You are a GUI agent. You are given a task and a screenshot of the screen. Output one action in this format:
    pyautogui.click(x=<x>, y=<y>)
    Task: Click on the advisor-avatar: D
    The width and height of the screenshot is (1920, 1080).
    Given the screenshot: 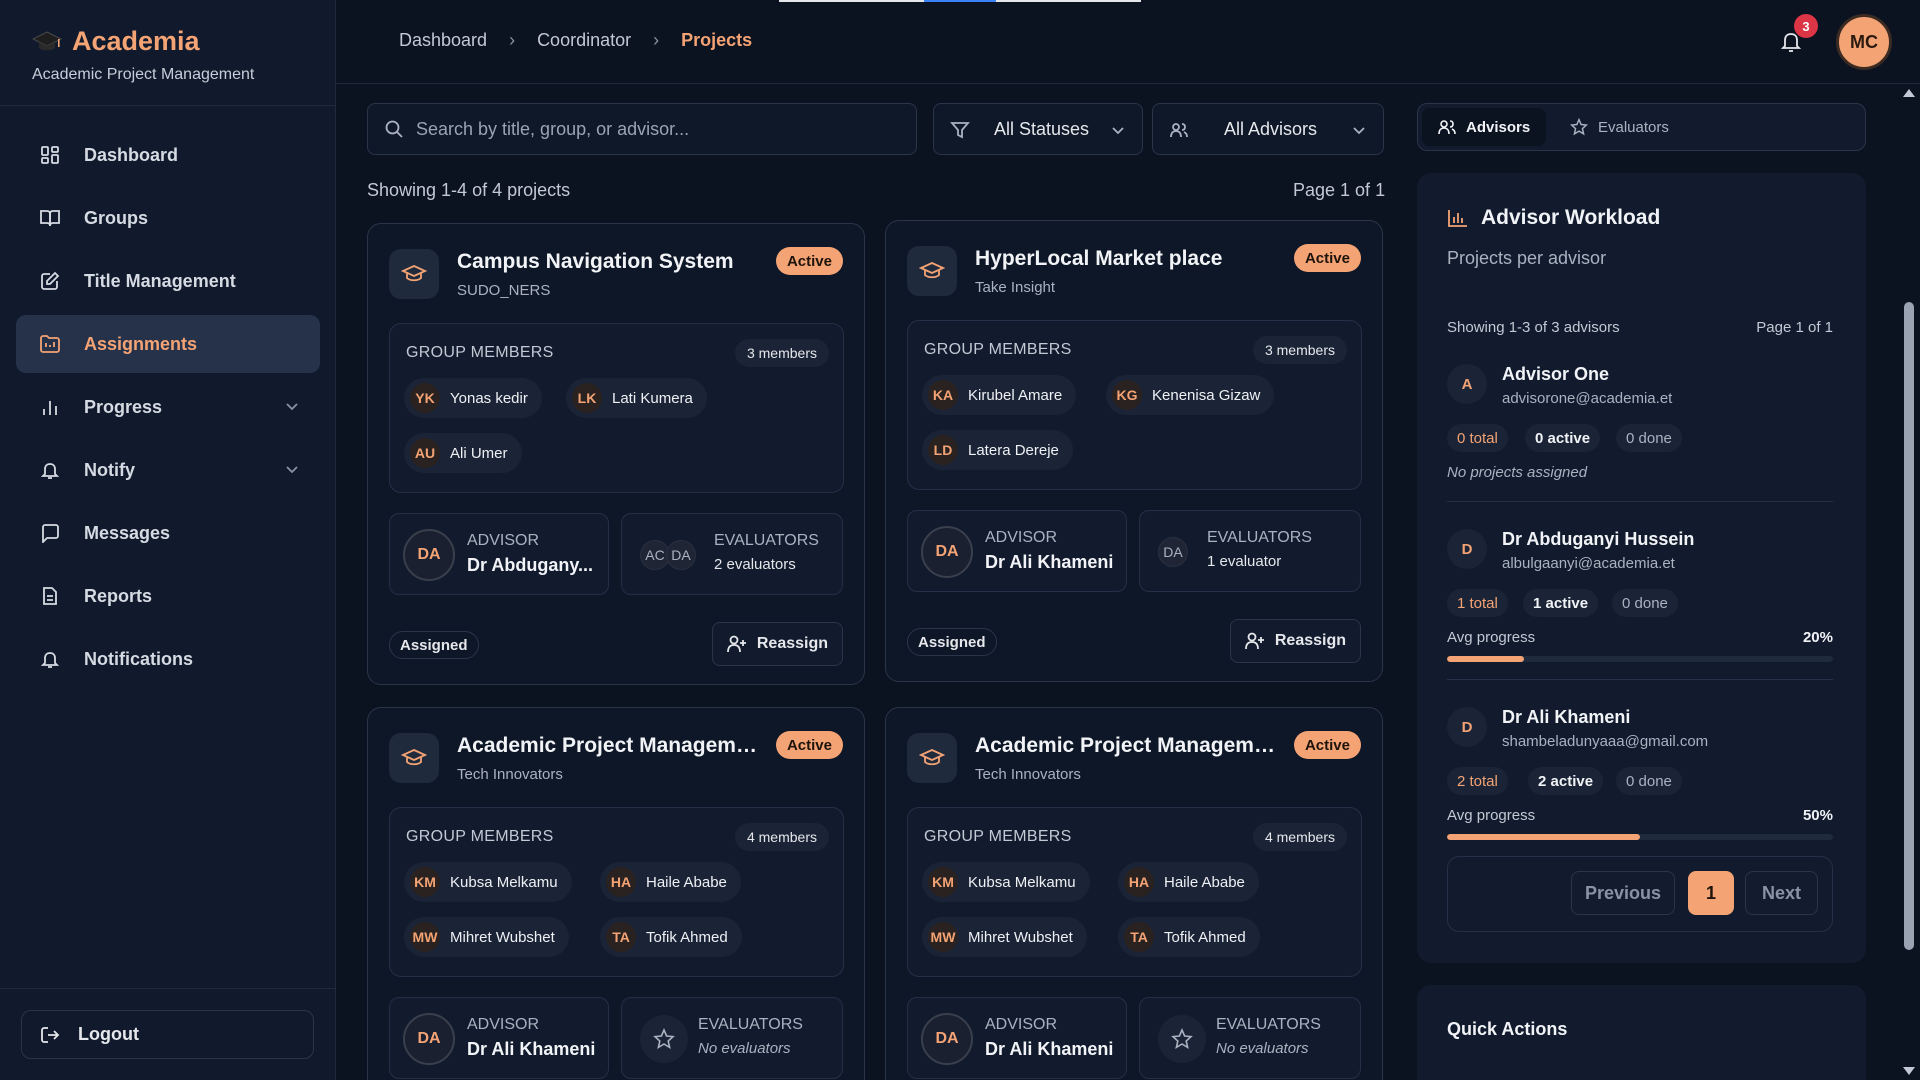 What is the action you would take?
    pyautogui.click(x=1467, y=549)
    